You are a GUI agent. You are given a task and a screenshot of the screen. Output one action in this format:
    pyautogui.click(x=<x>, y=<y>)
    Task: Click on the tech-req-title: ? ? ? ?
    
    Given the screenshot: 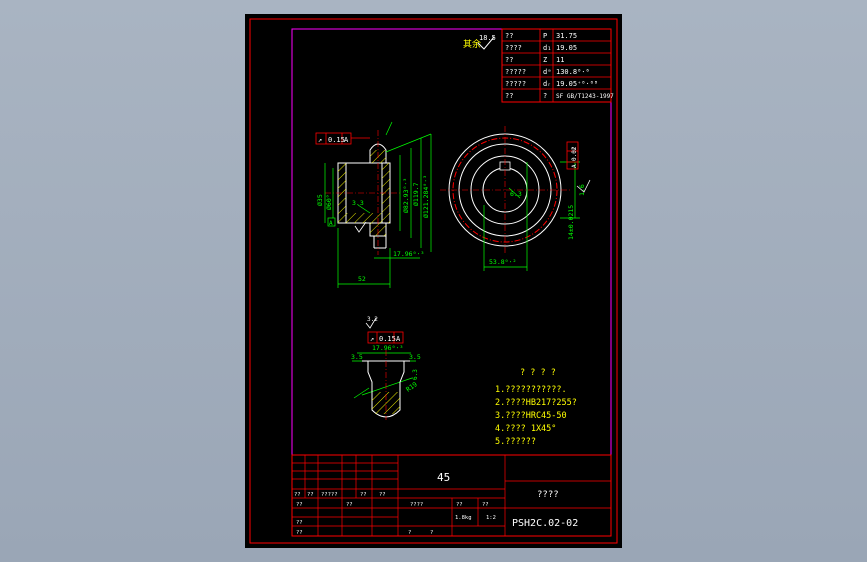 What is the action you would take?
    pyautogui.click(x=538, y=373)
    